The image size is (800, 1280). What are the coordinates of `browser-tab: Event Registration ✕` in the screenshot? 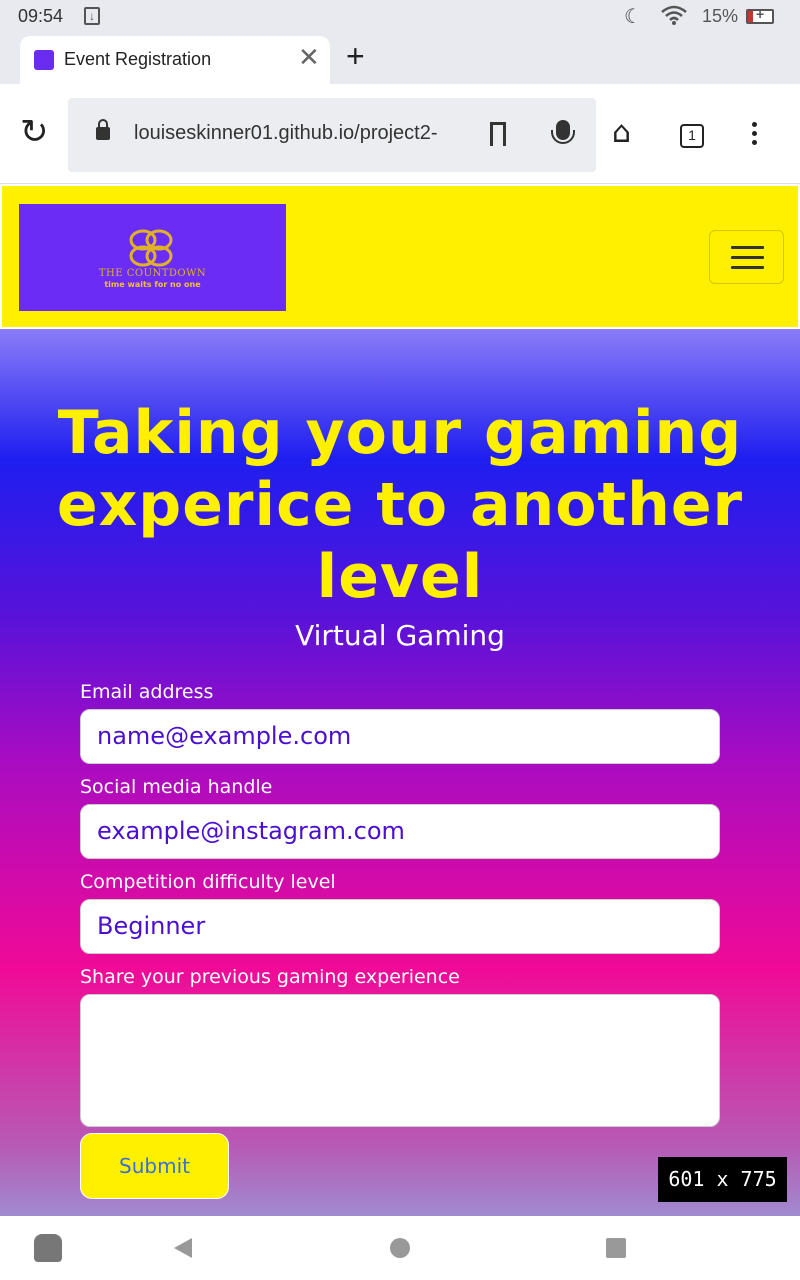 It's located at (175, 60).